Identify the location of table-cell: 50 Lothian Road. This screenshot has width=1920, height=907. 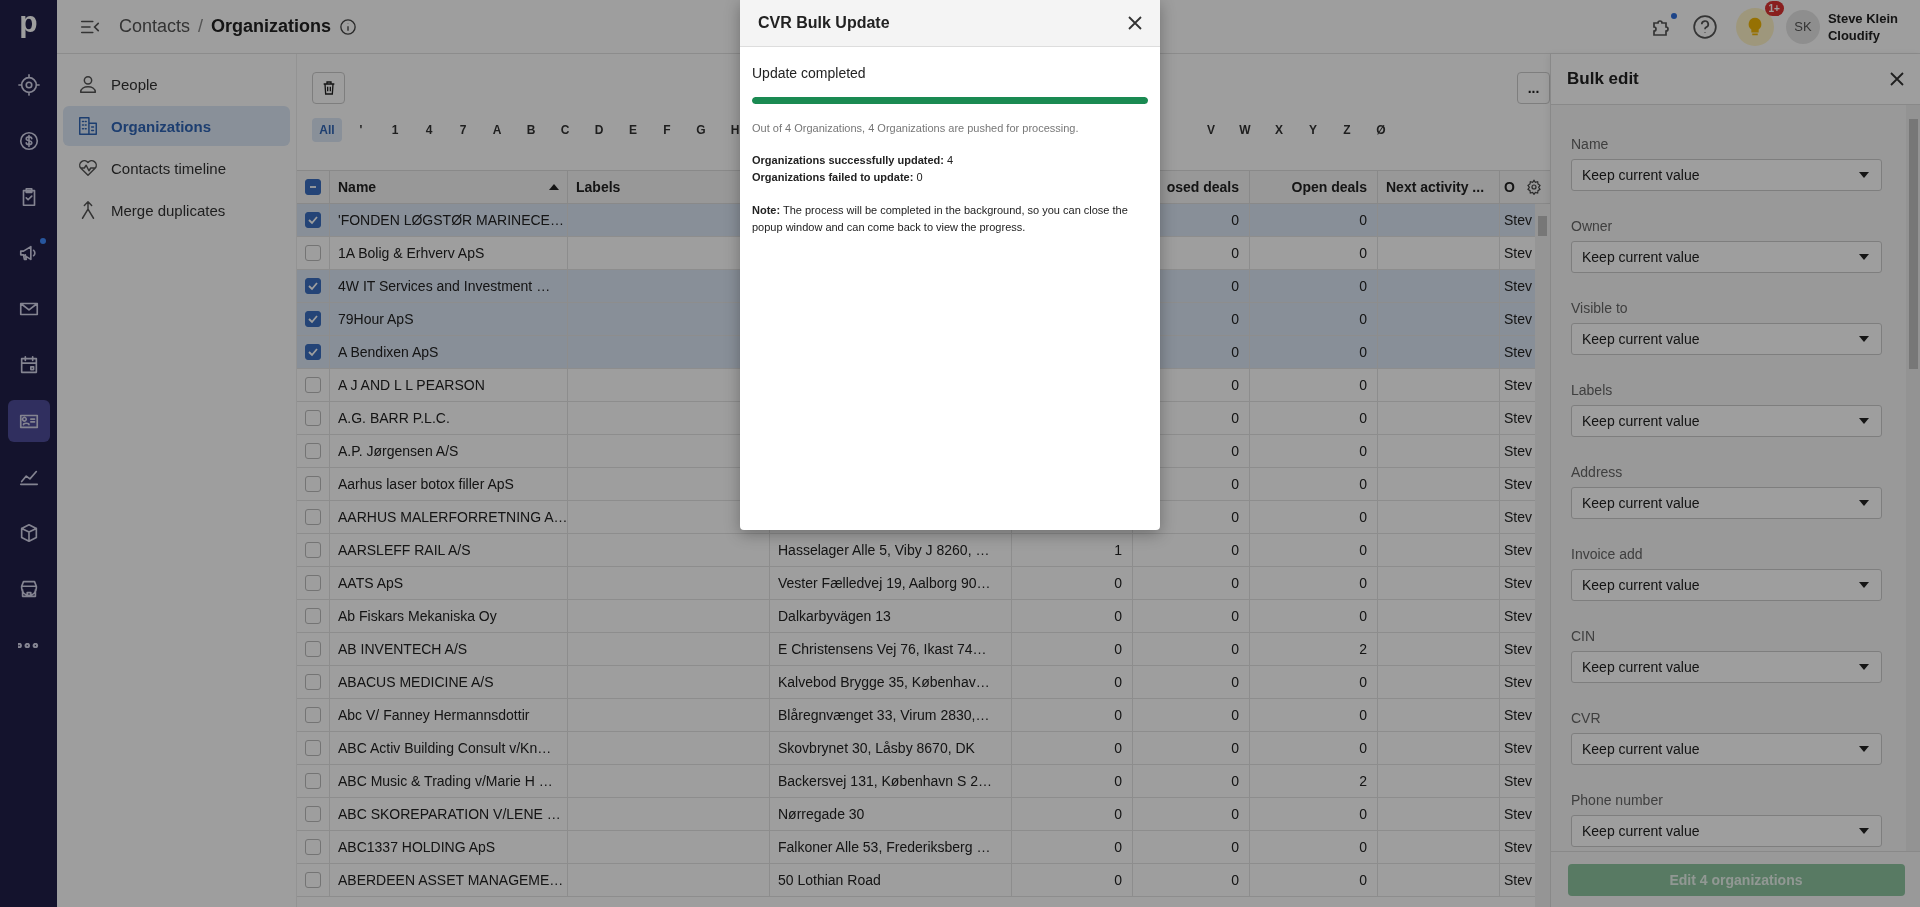
(829, 880).